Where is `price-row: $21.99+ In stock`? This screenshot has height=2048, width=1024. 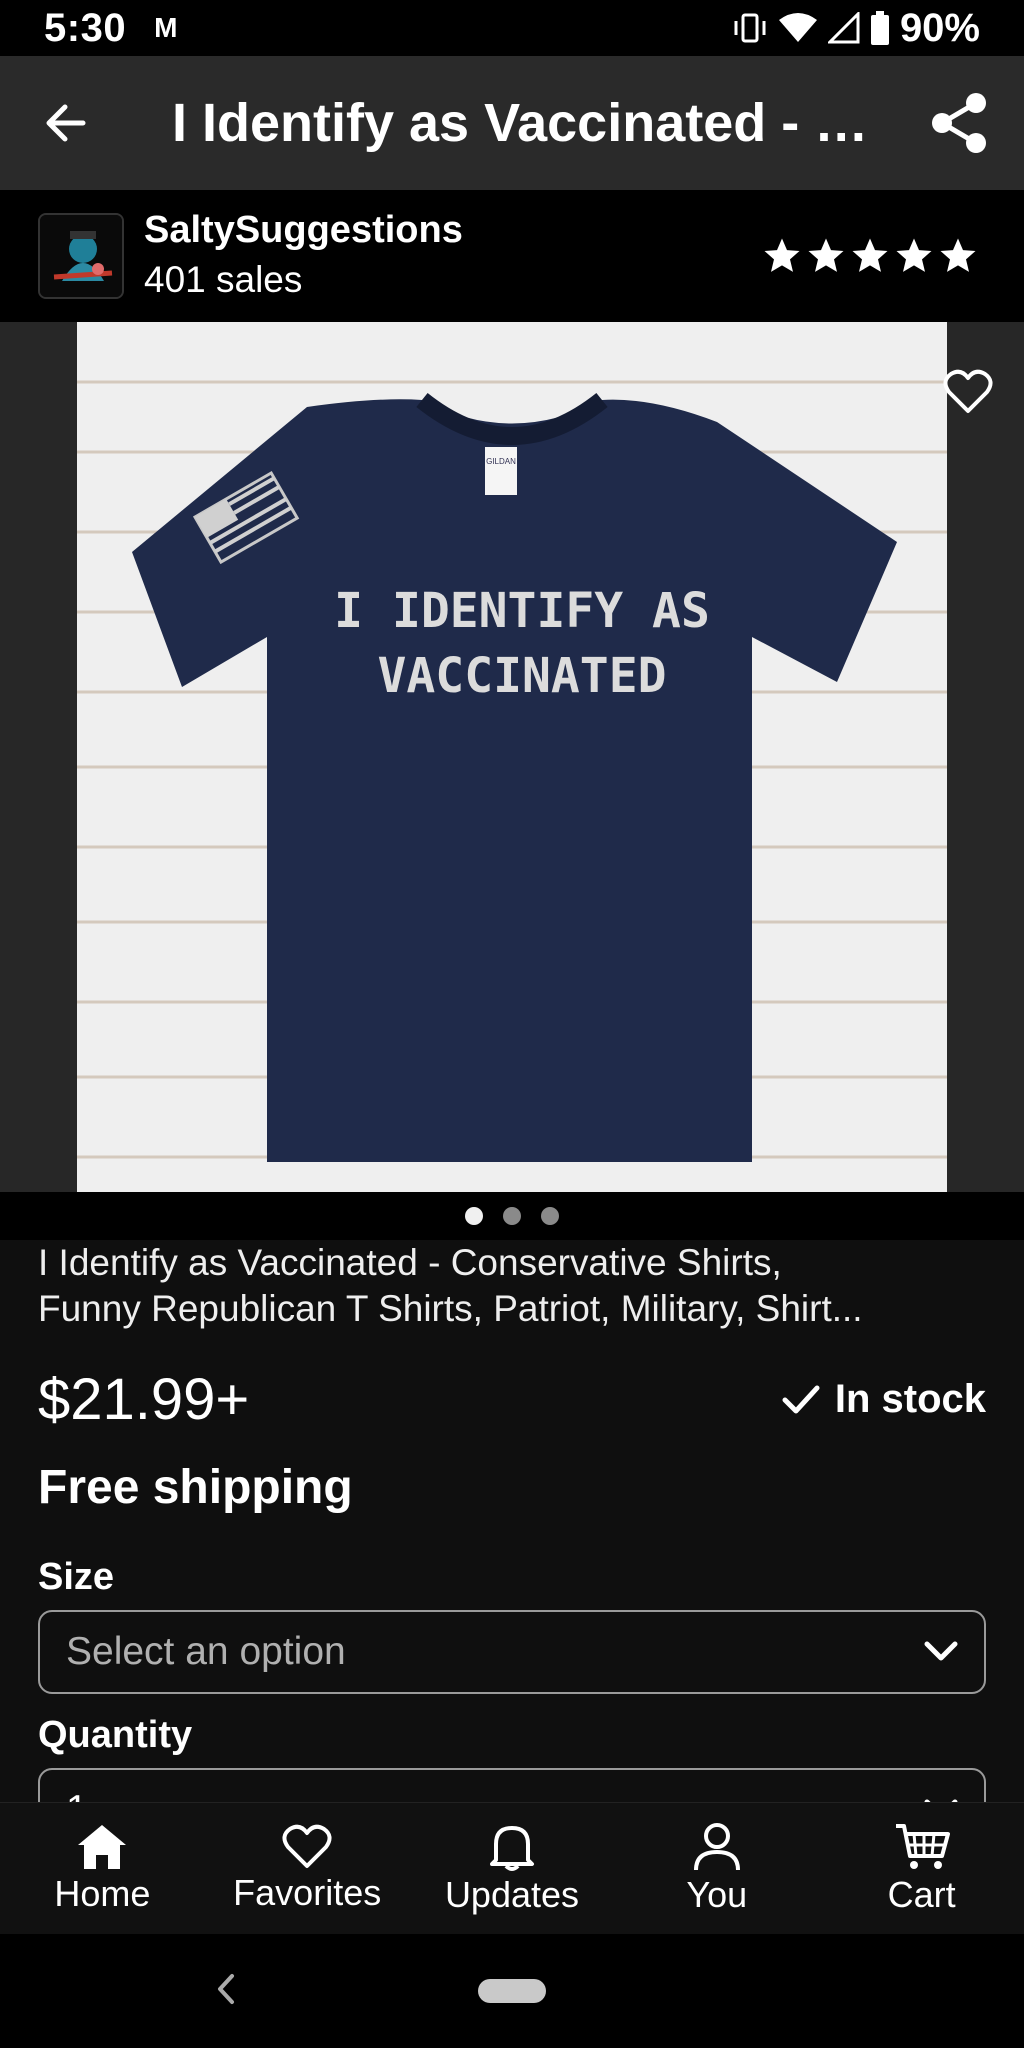
price-row: $21.99+ In stock is located at coordinates (512, 1399).